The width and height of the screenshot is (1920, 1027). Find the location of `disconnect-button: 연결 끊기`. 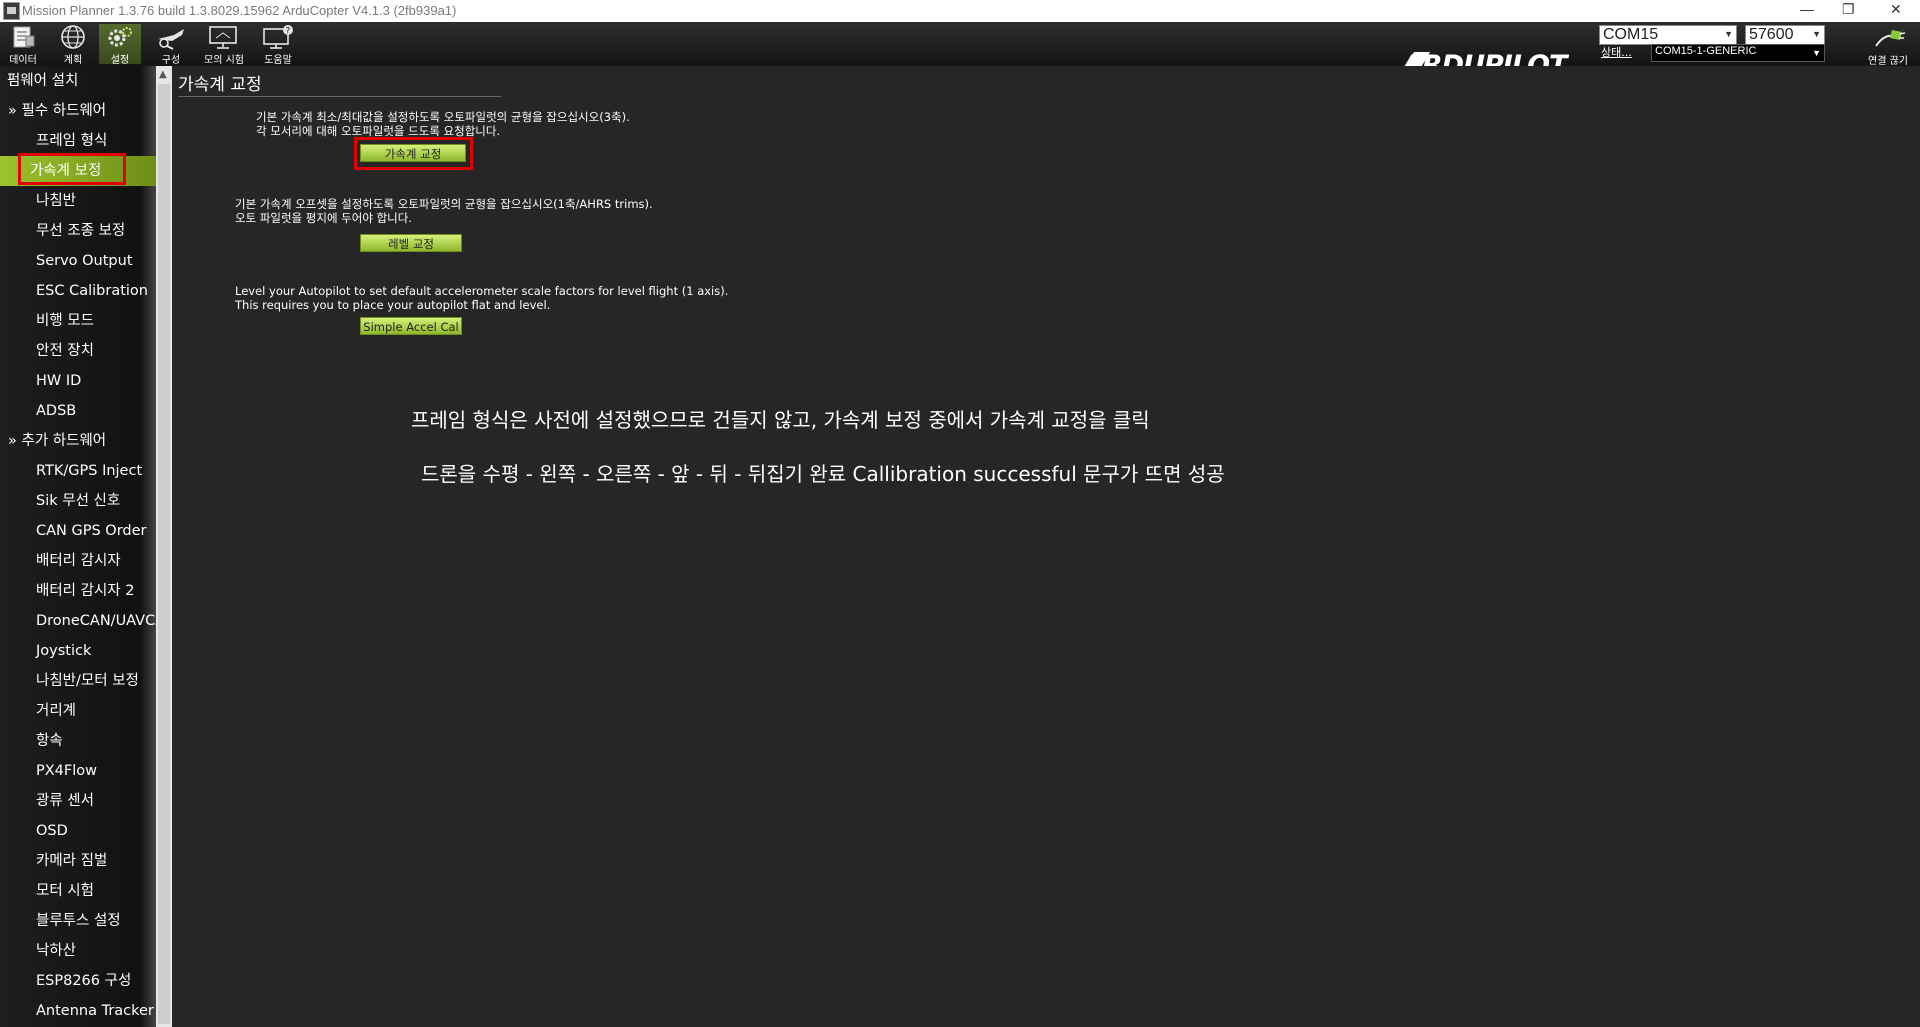

disconnect-button: 연결 끊기 is located at coordinates (1888, 46).